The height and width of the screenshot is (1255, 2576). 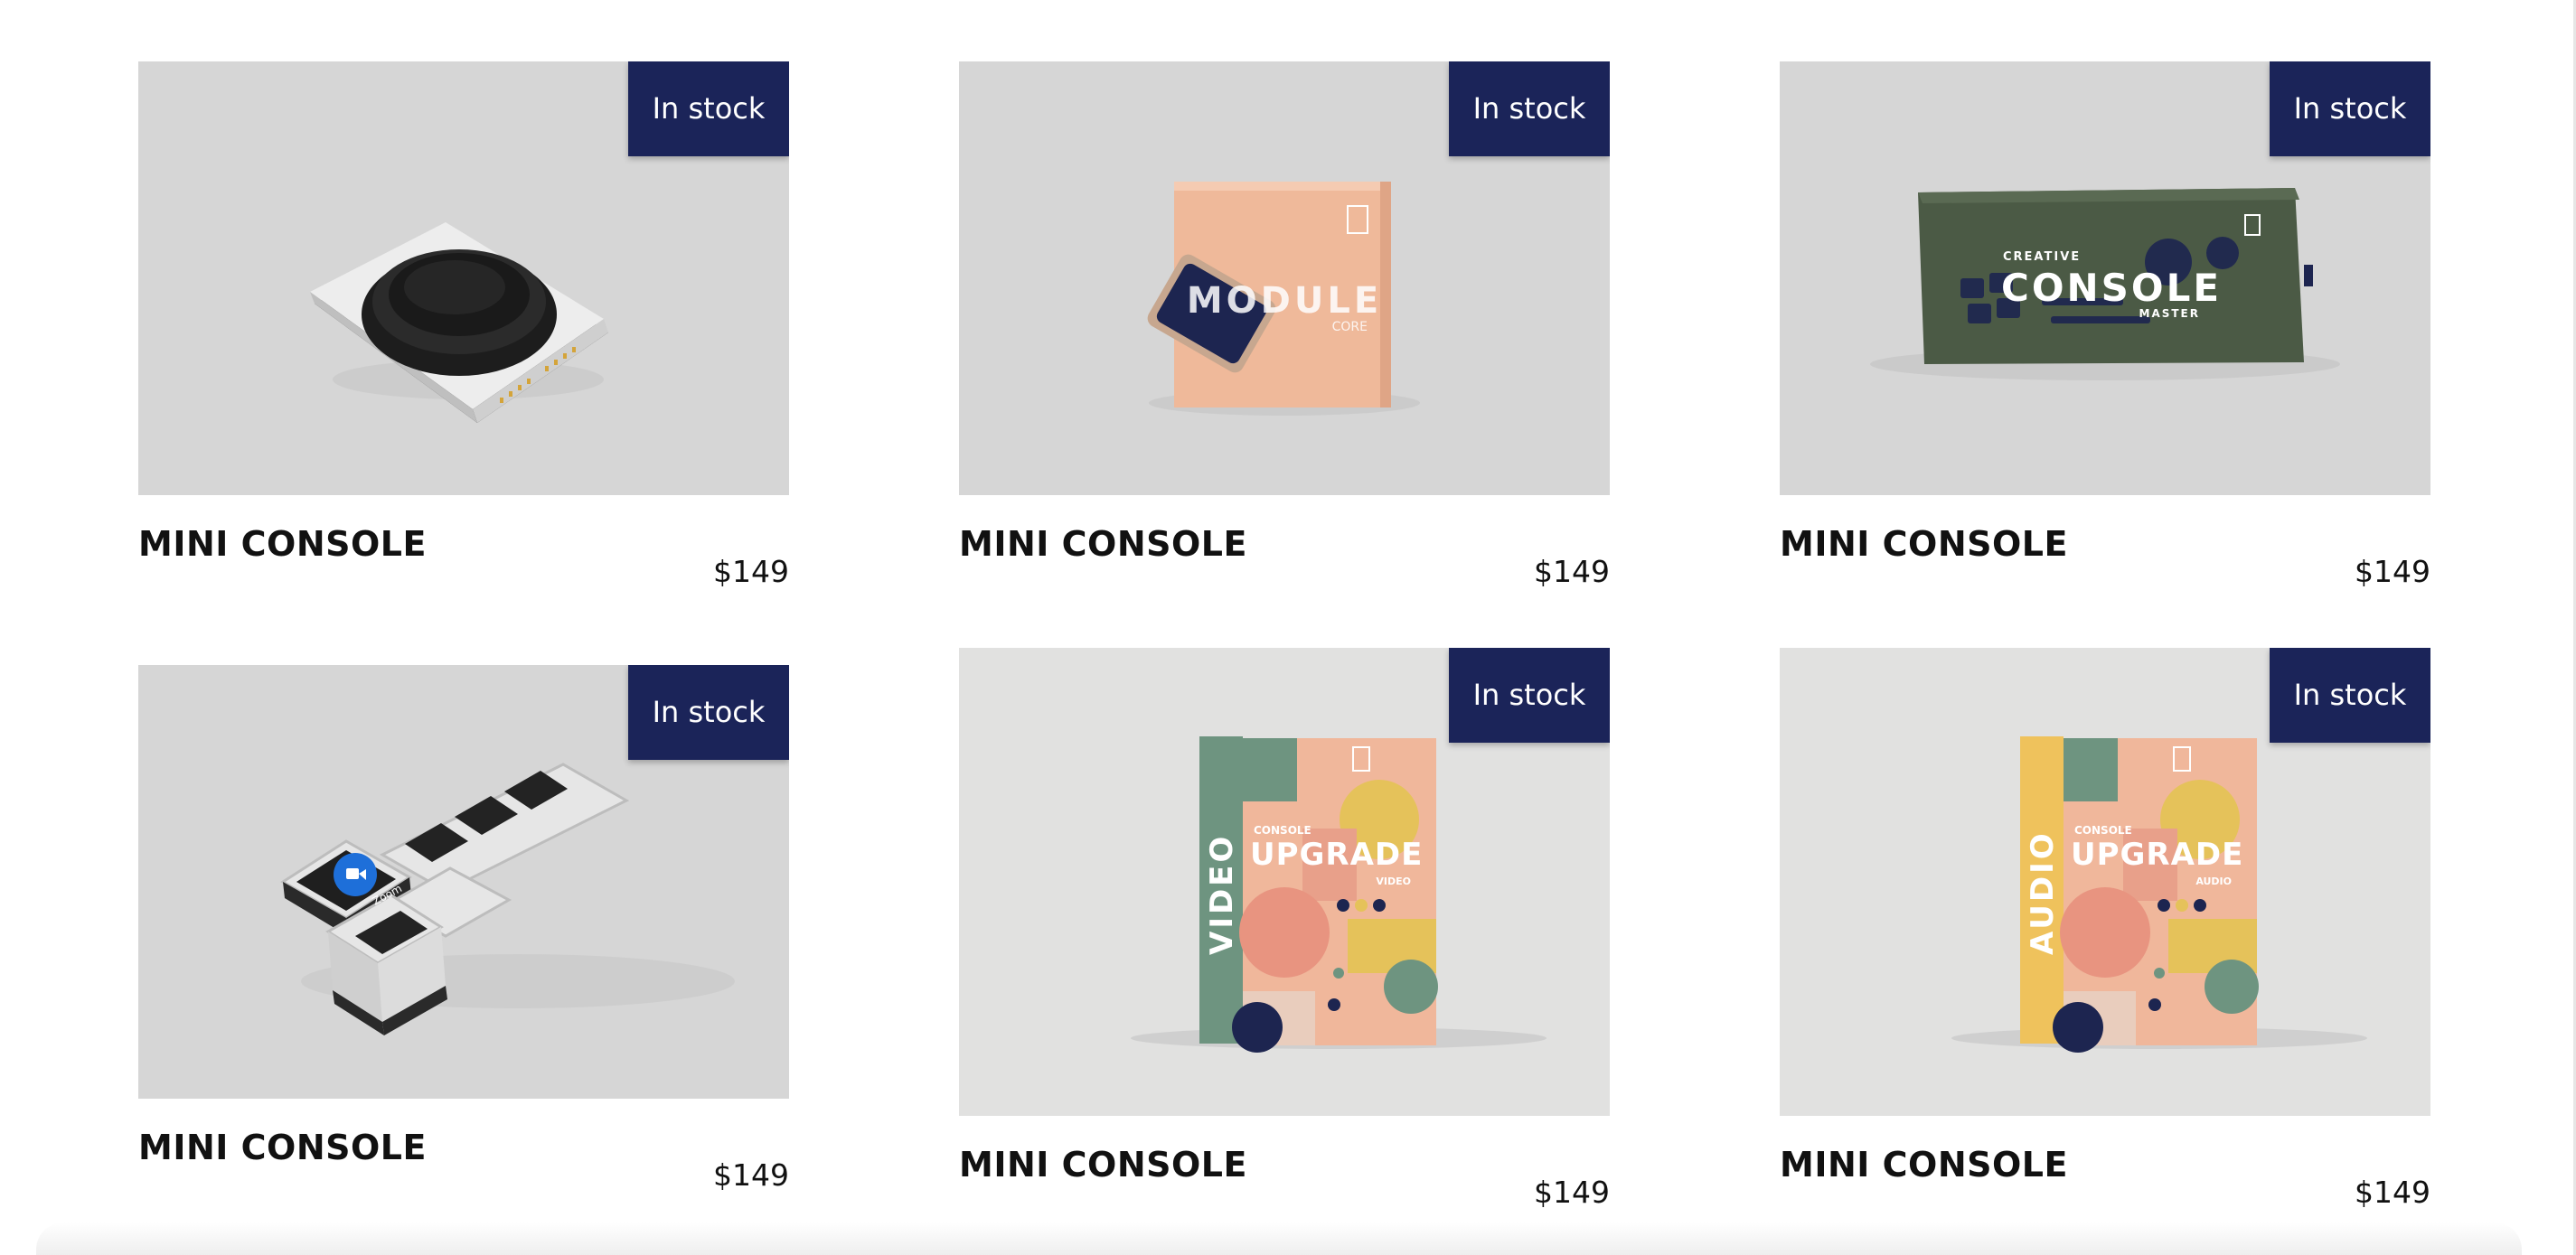 I want to click on box-subtitle: AUDIO, so click(x=2214, y=881).